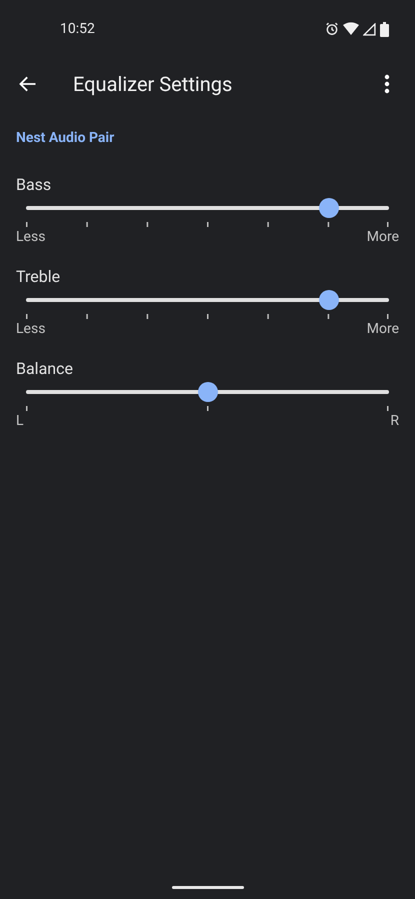 This screenshot has height=899, width=415. I want to click on min-label: L, so click(20, 421).